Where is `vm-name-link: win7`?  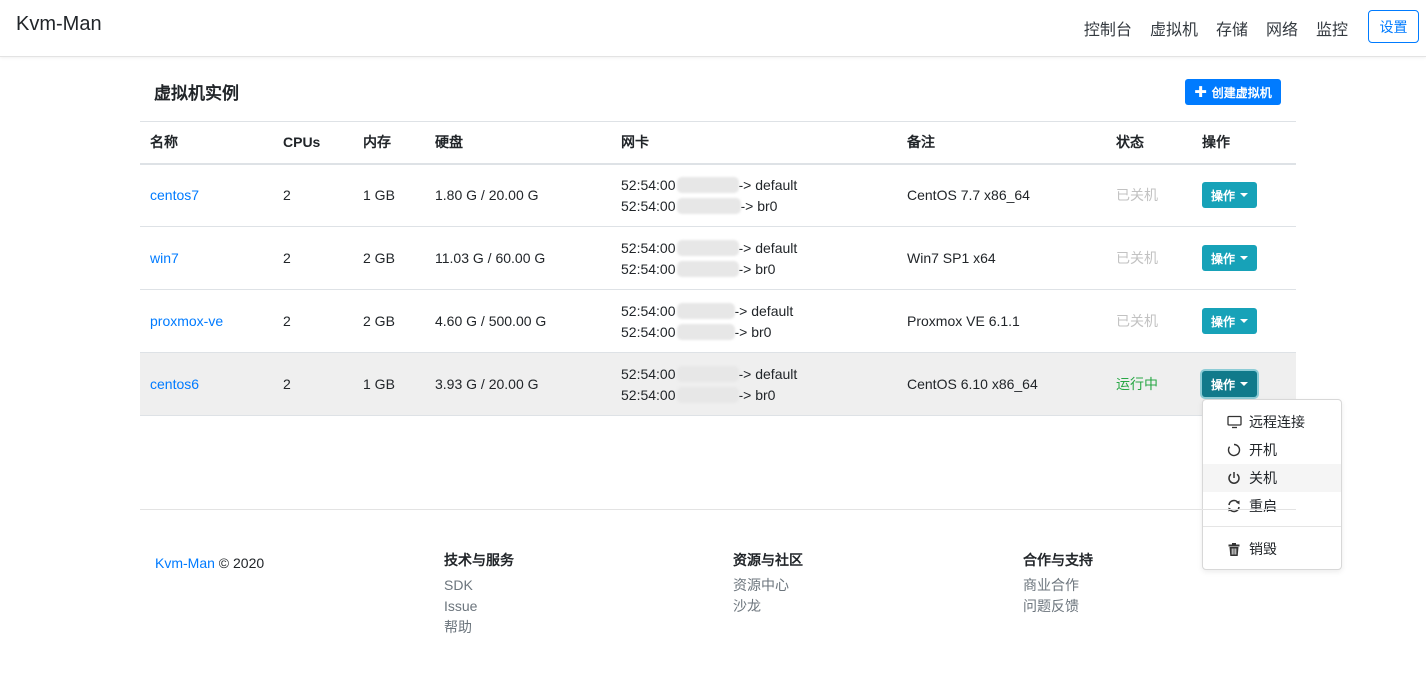 vm-name-link: win7 is located at coordinates (164, 258).